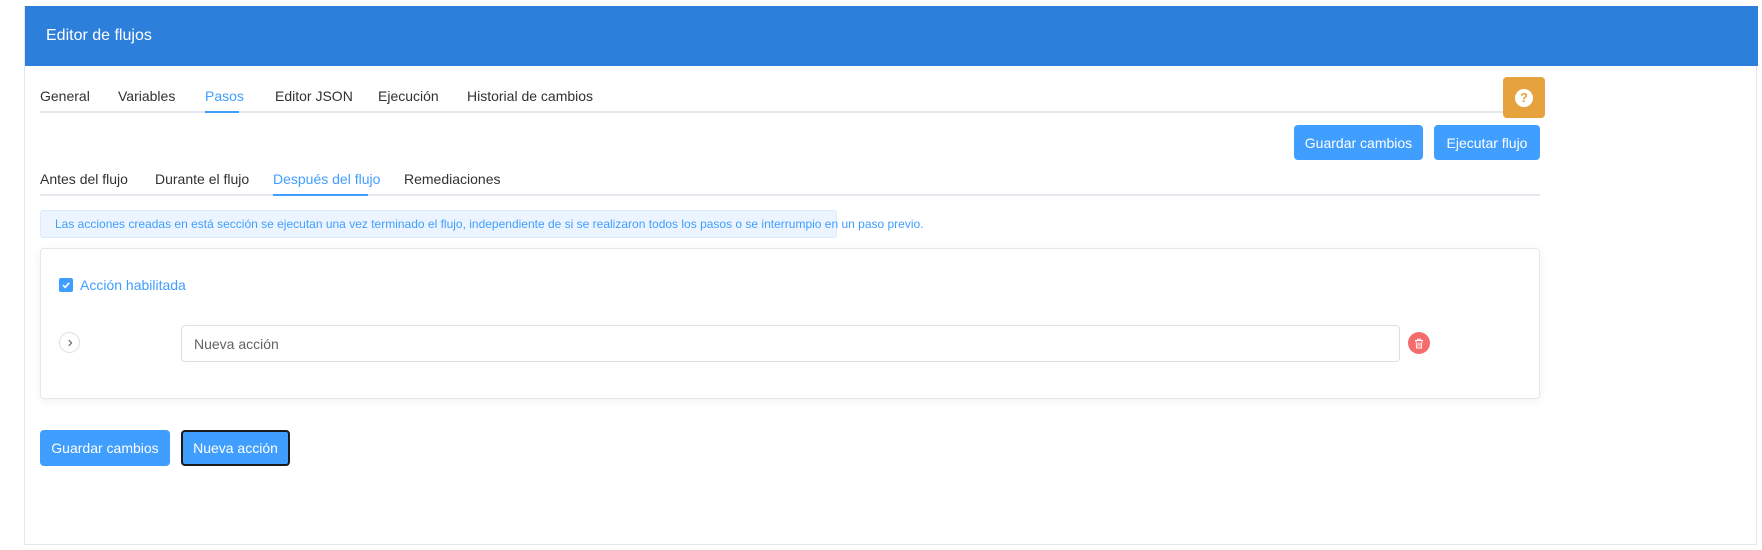 Image resolution: width=1762 pixels, height=550 pixels. Describe the element at coordinates (235, 448) in the screenshot. I see `new-action-button: Nueva acción` at that location.